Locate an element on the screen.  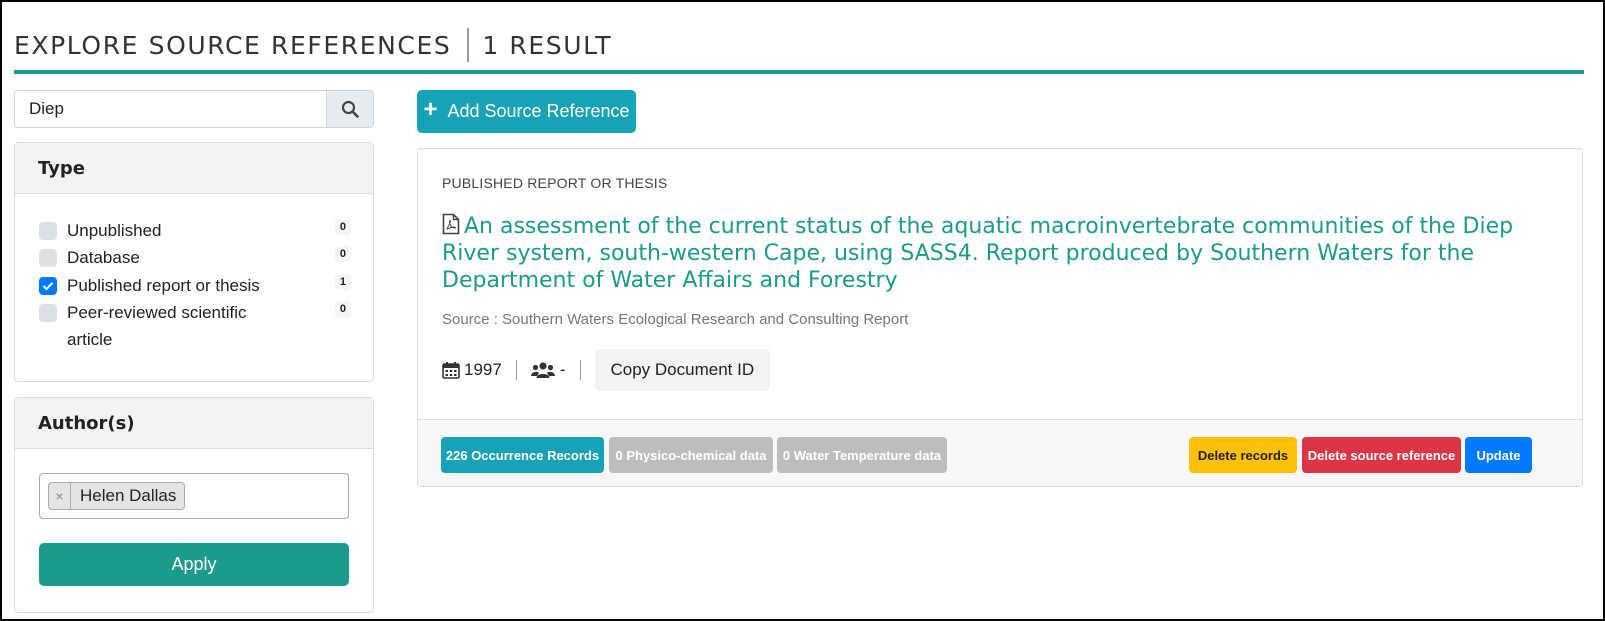
add-source-reference-button: + Add Source Reference is located at coordinates (526, 111).